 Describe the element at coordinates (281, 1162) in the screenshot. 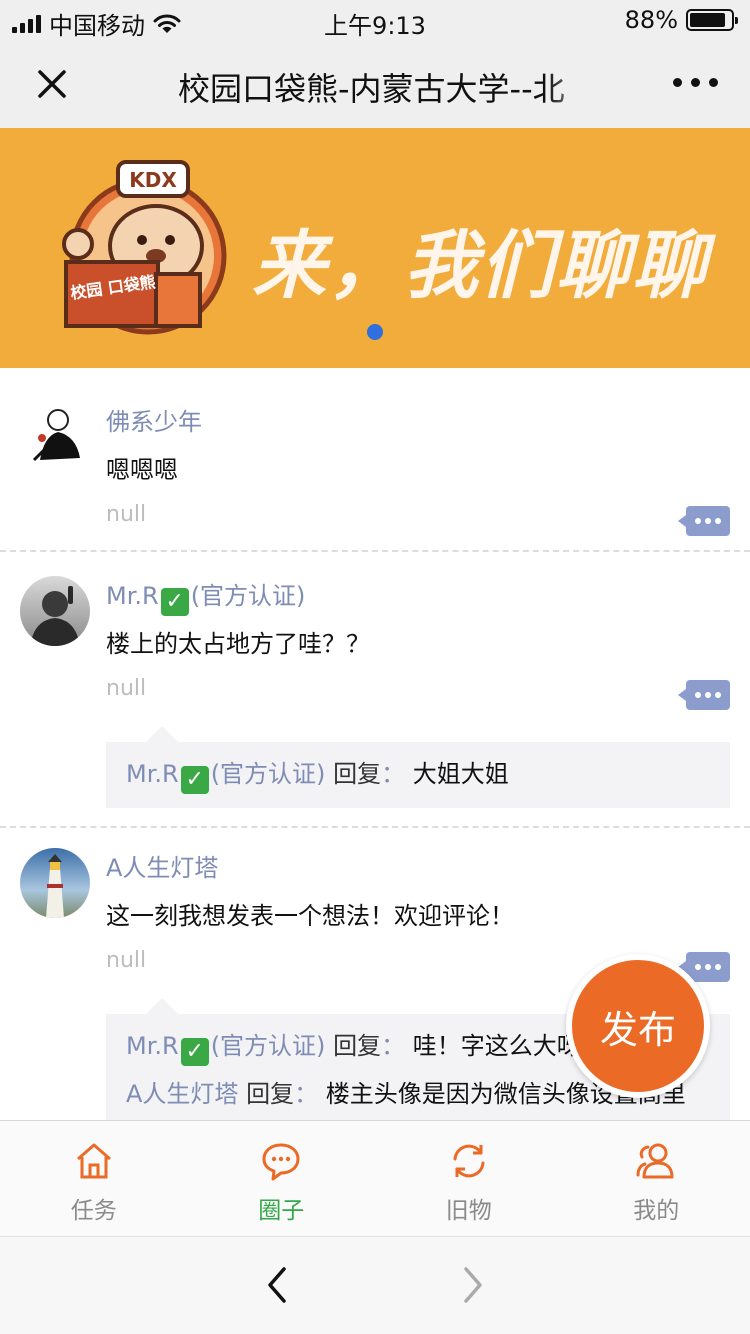

I see `chat-bubble-icon` at that location.